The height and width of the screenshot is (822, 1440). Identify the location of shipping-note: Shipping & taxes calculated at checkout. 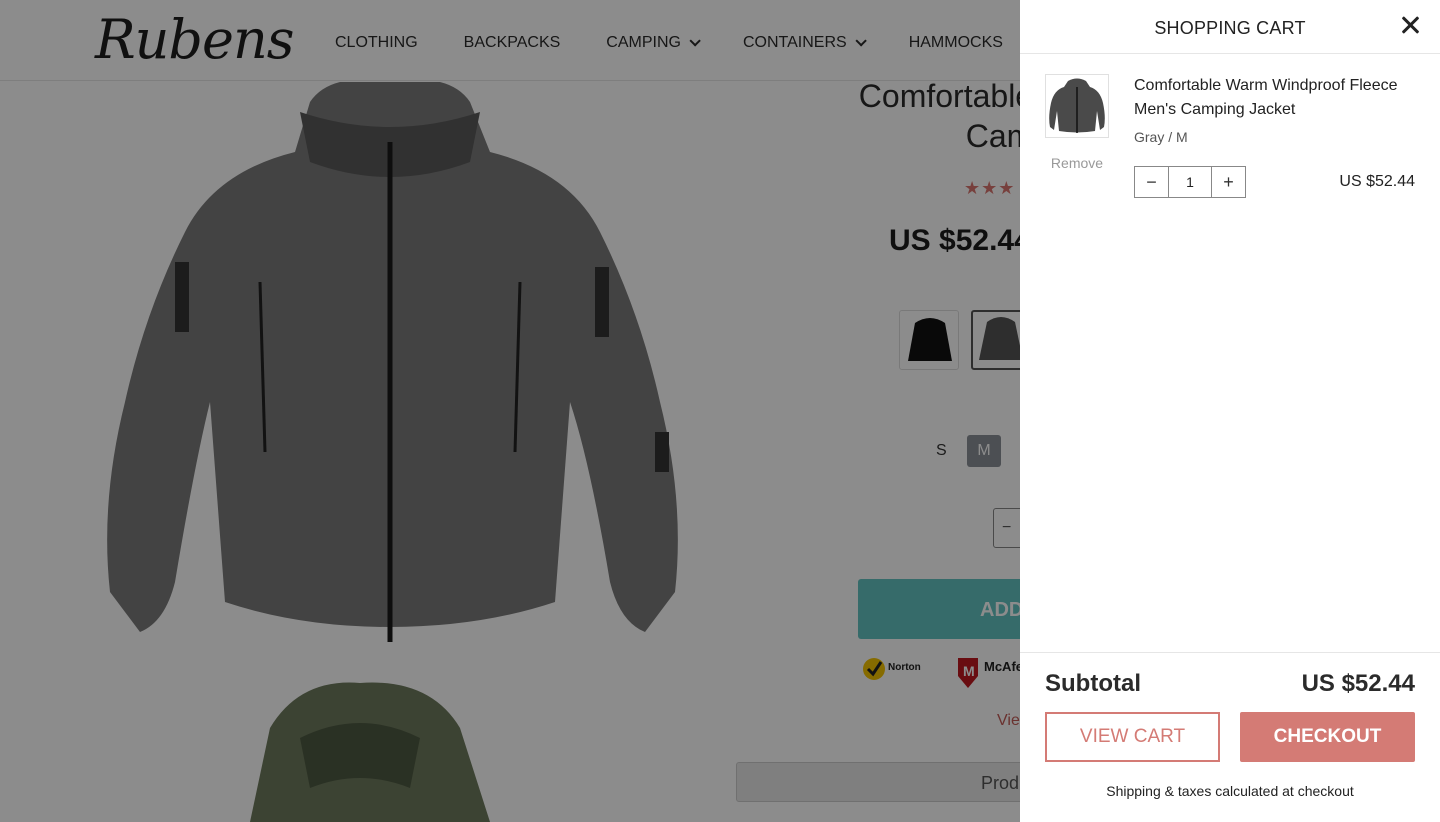
(1230, 791).